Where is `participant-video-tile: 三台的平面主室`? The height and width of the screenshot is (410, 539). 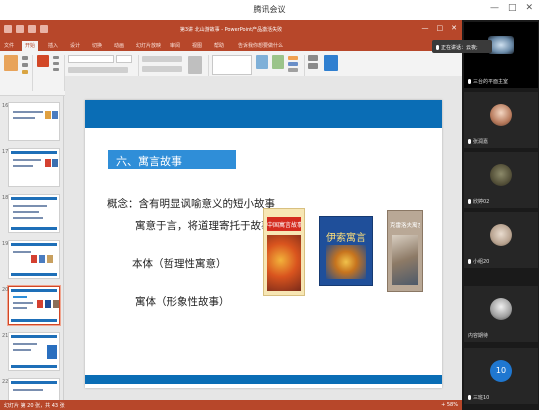 participant-video-tile: 三台的平面主室 is located at coordinates (501, 55).